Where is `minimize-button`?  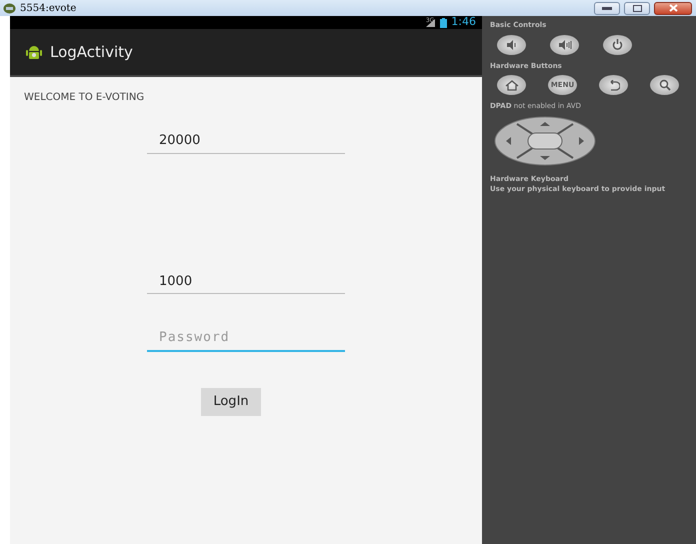 minimize-button is located at coordinates (607, 8).